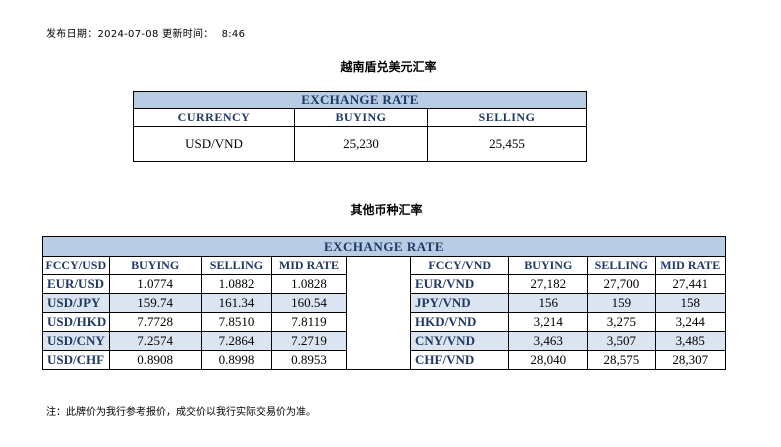  What do you see at coordinates (460, 341) in the screenshot?
I see `pair-cell: CNY/VND` at bounding box center [460, 341].